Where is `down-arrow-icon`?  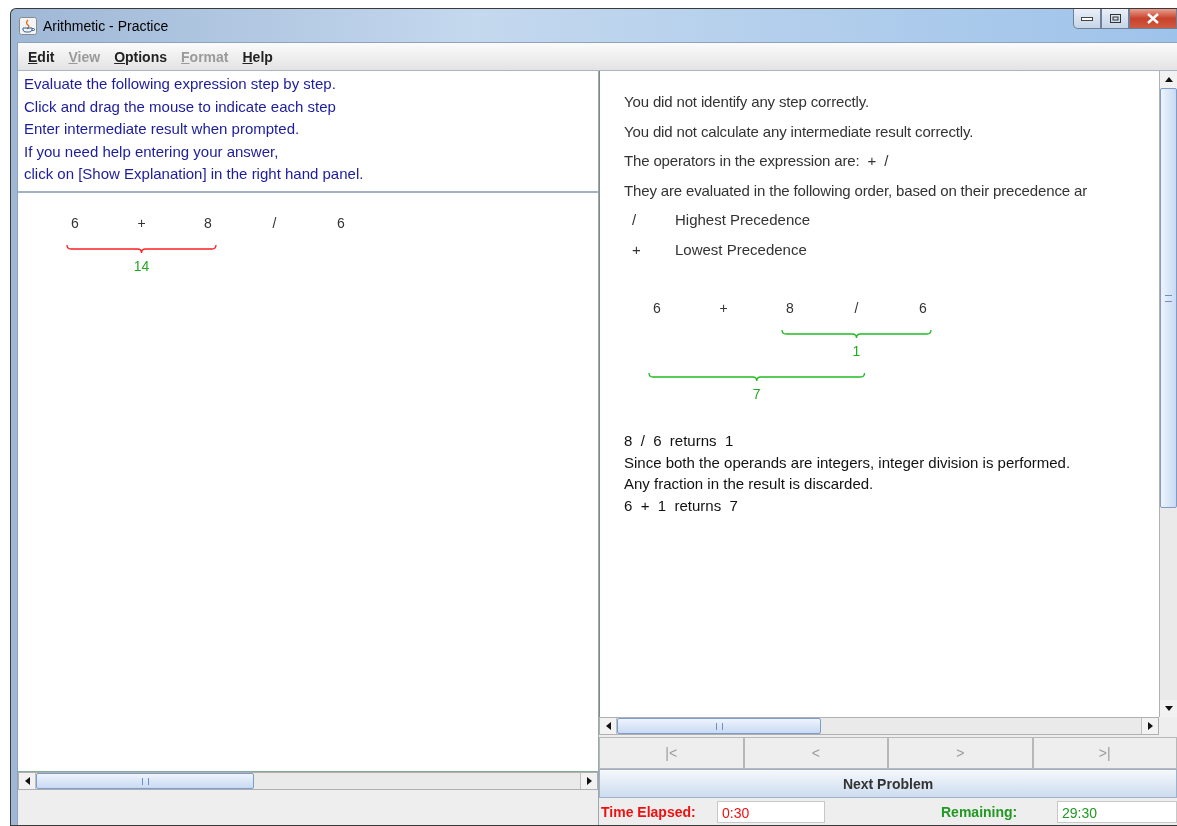 down-arrow-icon is located at coordinates (1168, 708).